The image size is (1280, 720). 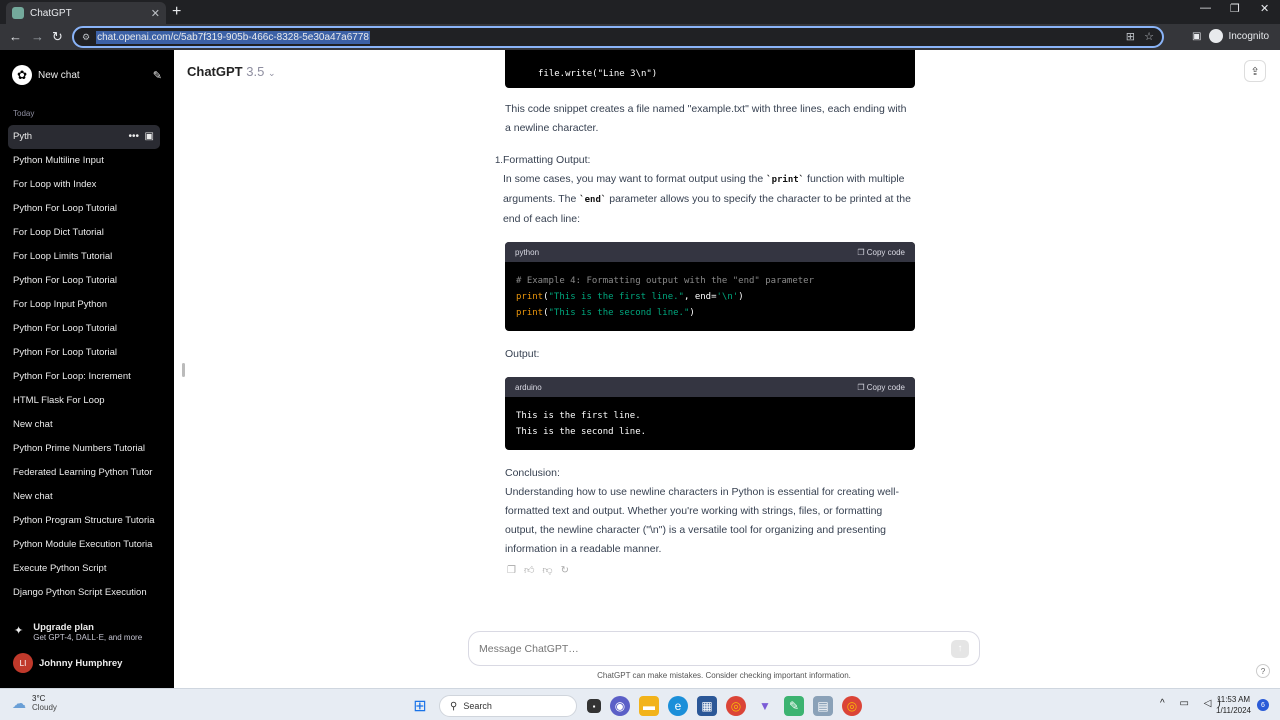 What do you see at coordinates (59, 75) in the screenshot?
I see `new-chat-label: New chat` at bounding box center [59, 75].